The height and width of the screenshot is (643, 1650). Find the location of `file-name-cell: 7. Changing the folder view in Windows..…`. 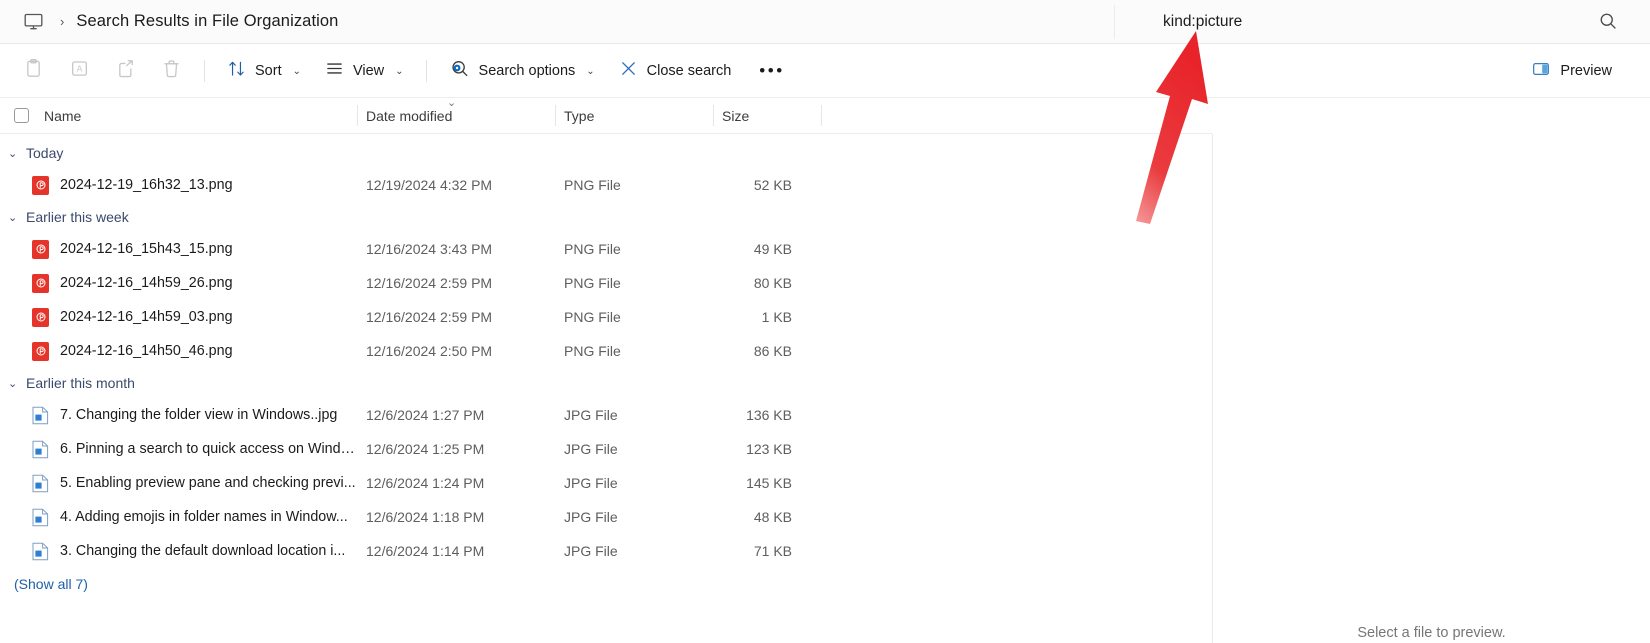

file-name-cell: 7. Changing the folder view in Windows..… is located at coordinates (179, 415).